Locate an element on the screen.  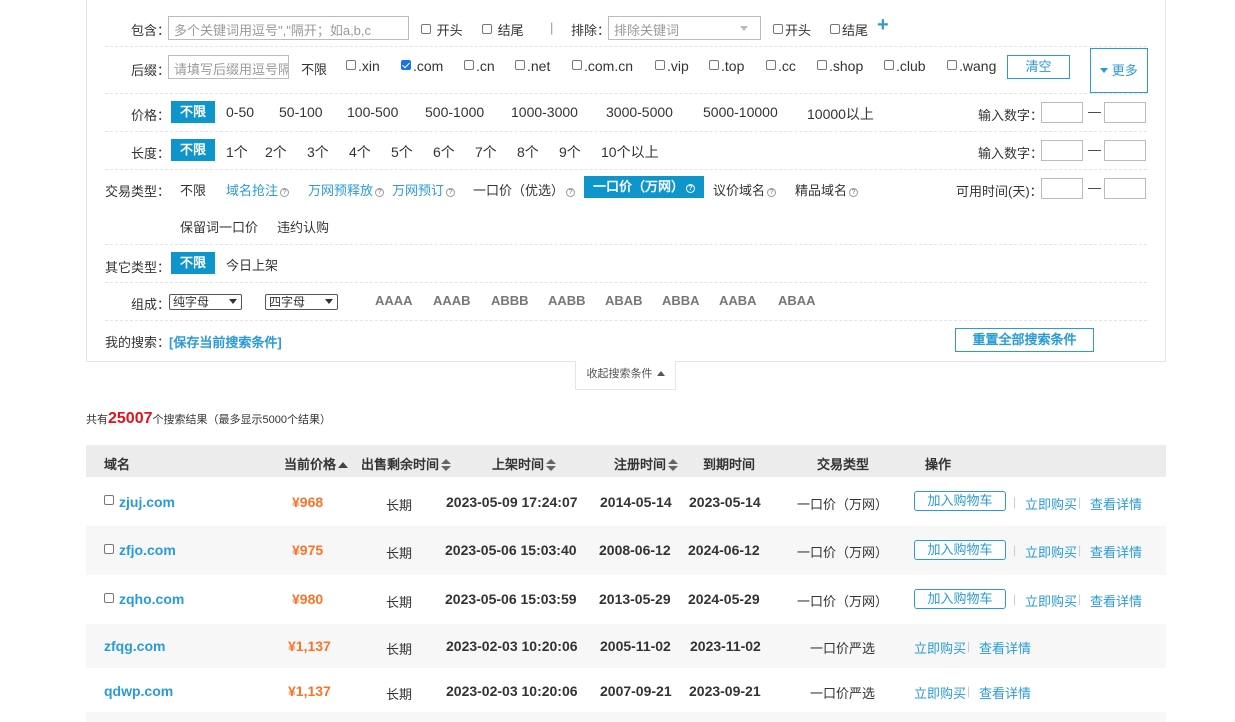
suffix-com: .com is located at coordinates (422, 66).